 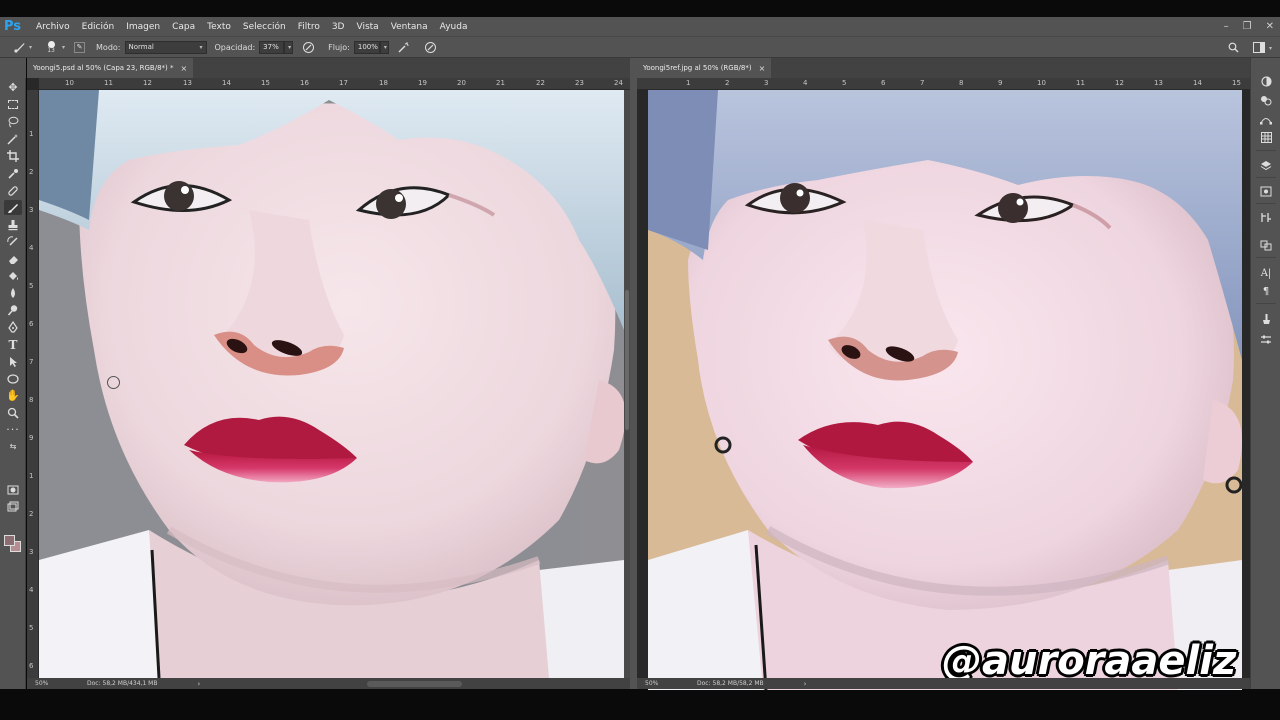 I want to click on document-tab-yoongi5-psd: Yoongi5.psd al 50% (Capa 23, RGB/8*) * ×, so click(x=110, y=68).